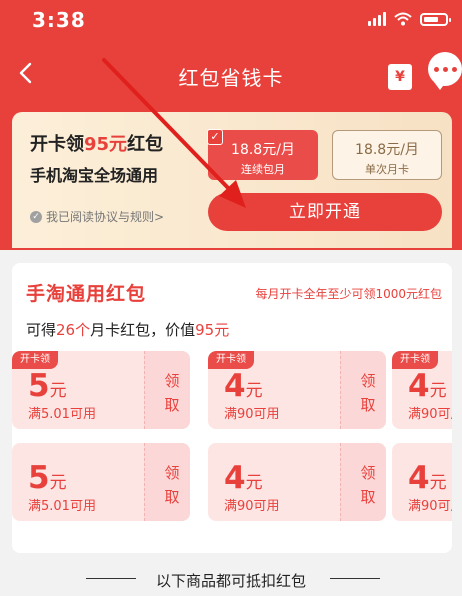  I want to click on more-chat-icon, so click(445, 69).